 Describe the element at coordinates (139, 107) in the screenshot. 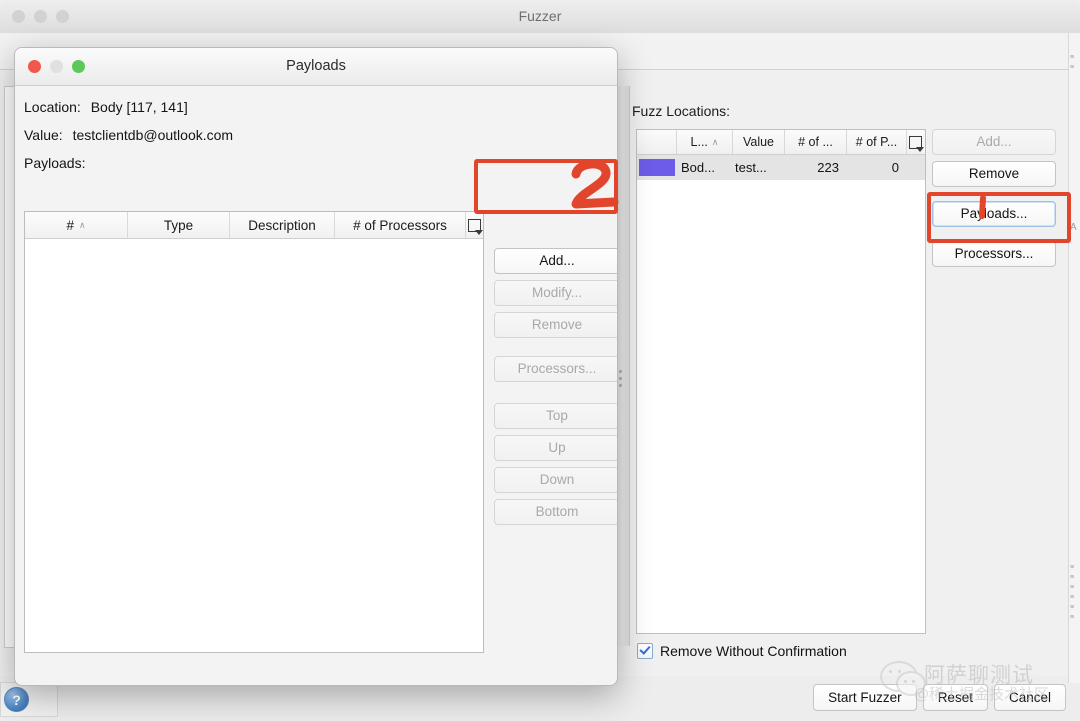

I see `location-value: Body [117, 141]` at that location.